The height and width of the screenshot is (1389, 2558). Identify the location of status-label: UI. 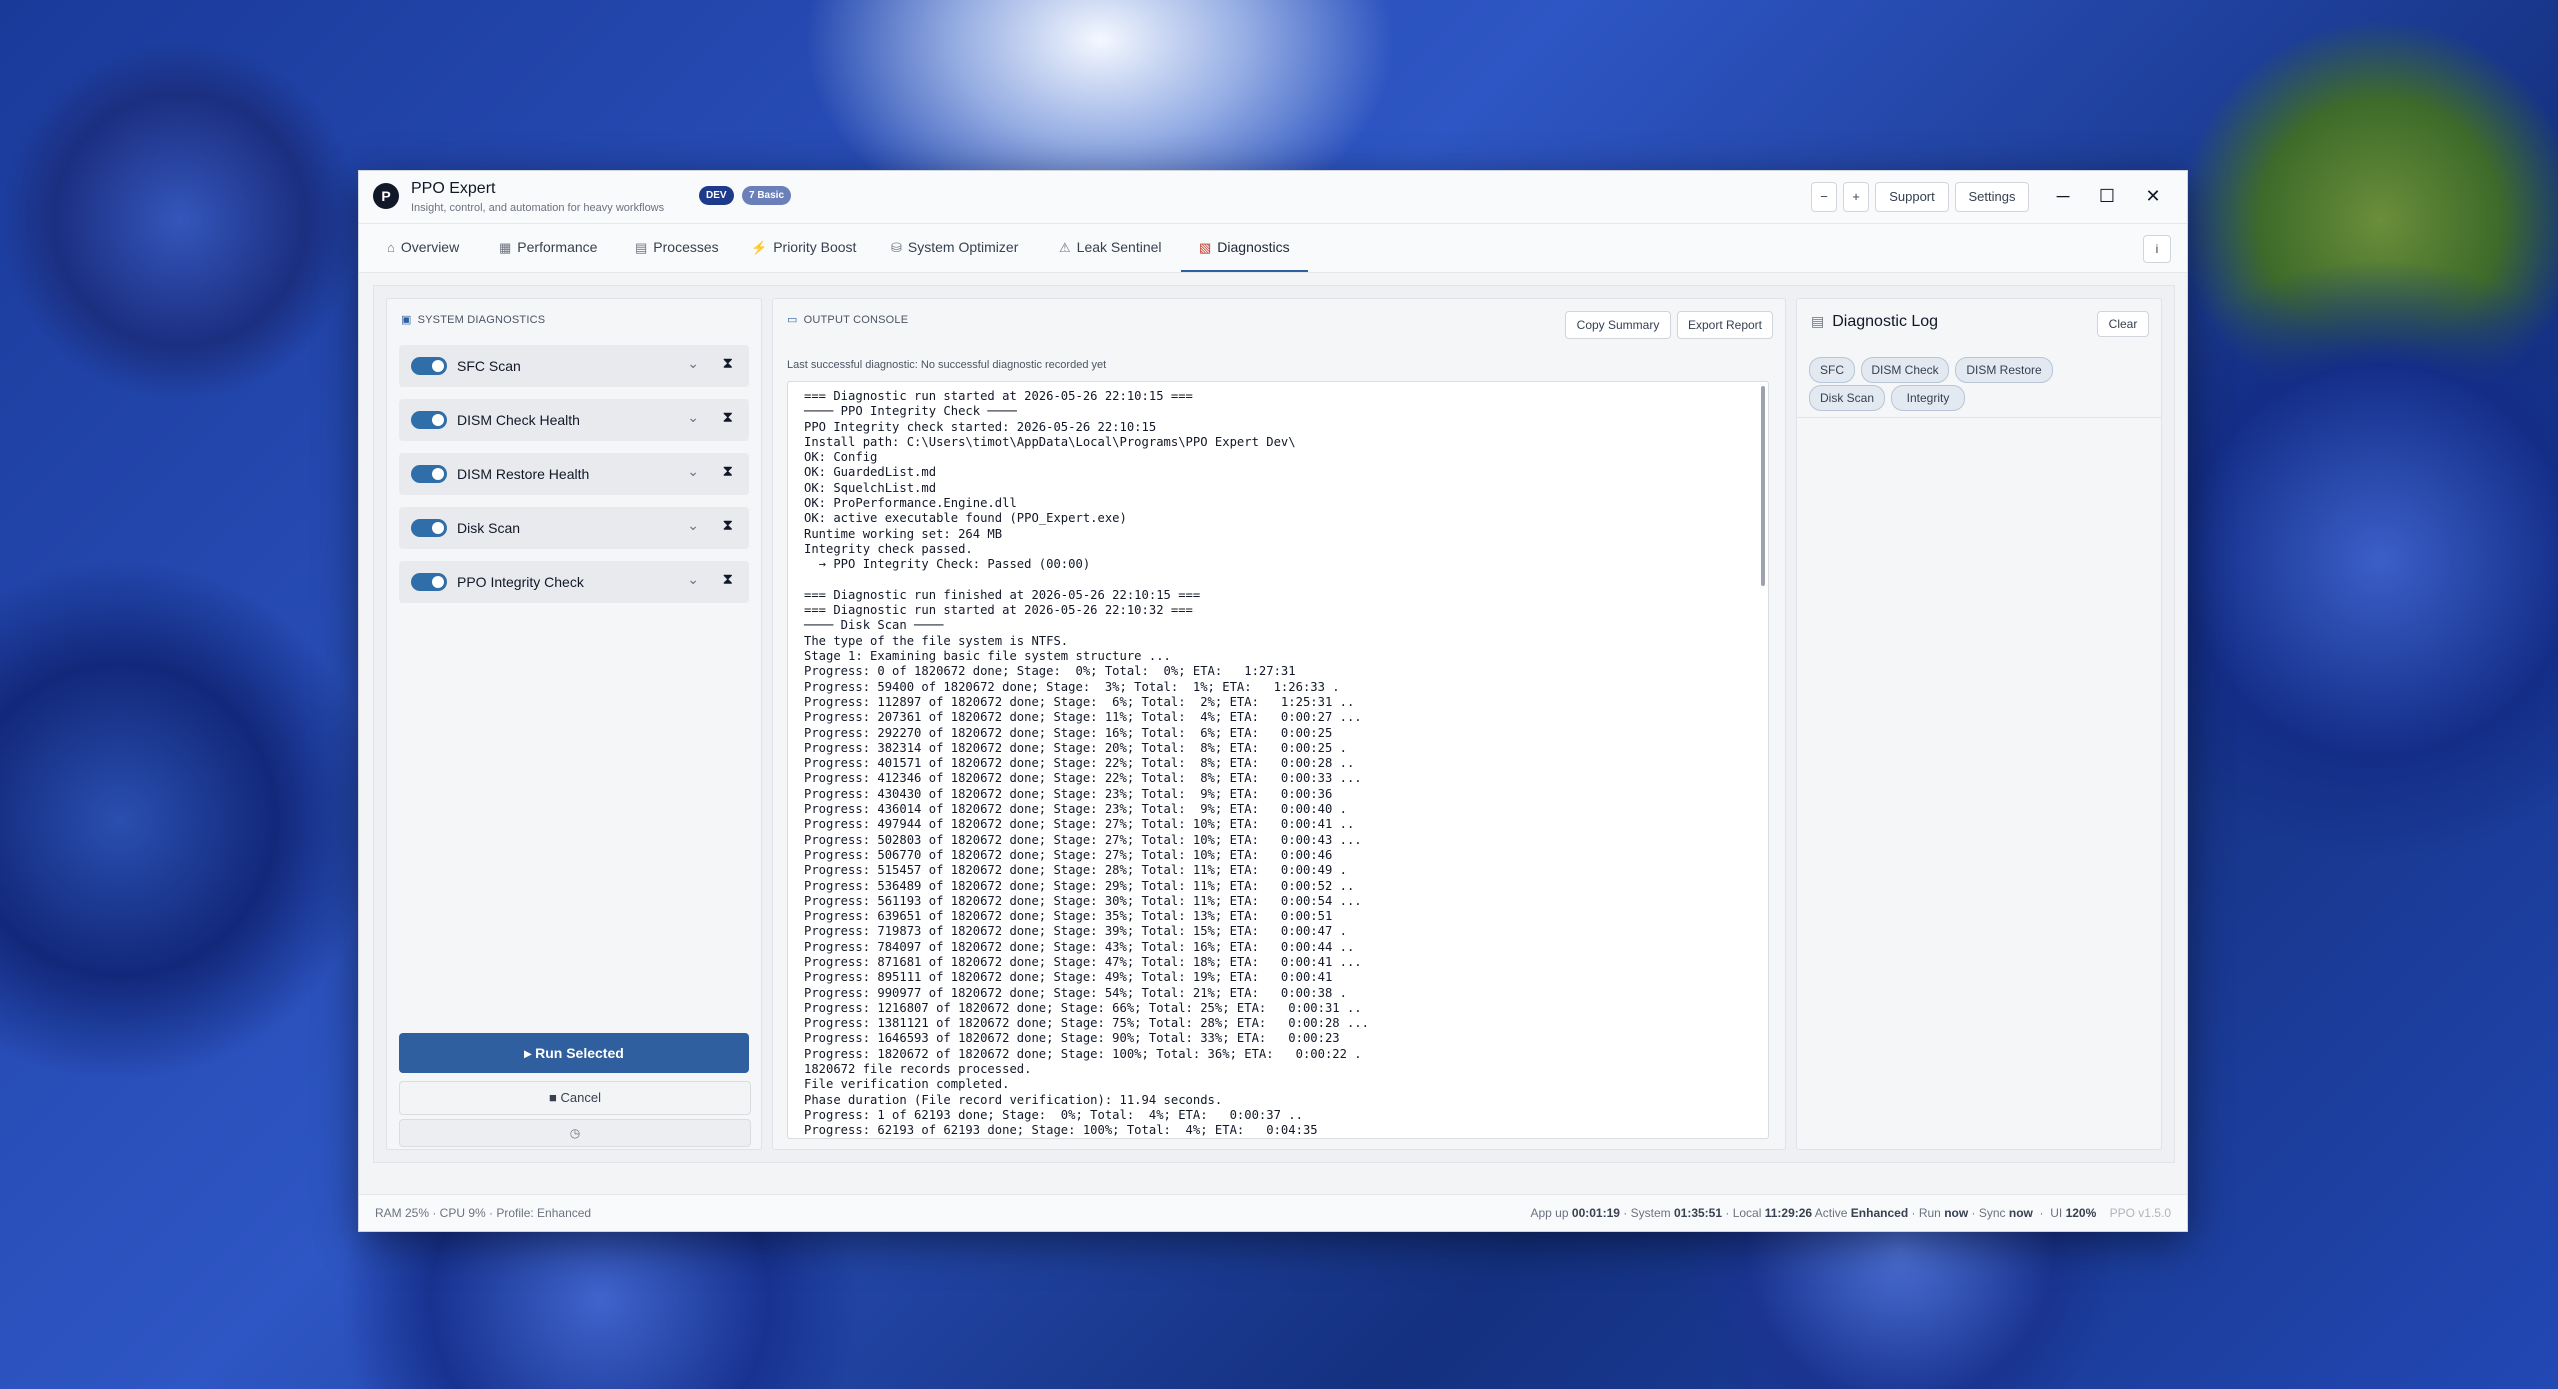
(2056, 1213).